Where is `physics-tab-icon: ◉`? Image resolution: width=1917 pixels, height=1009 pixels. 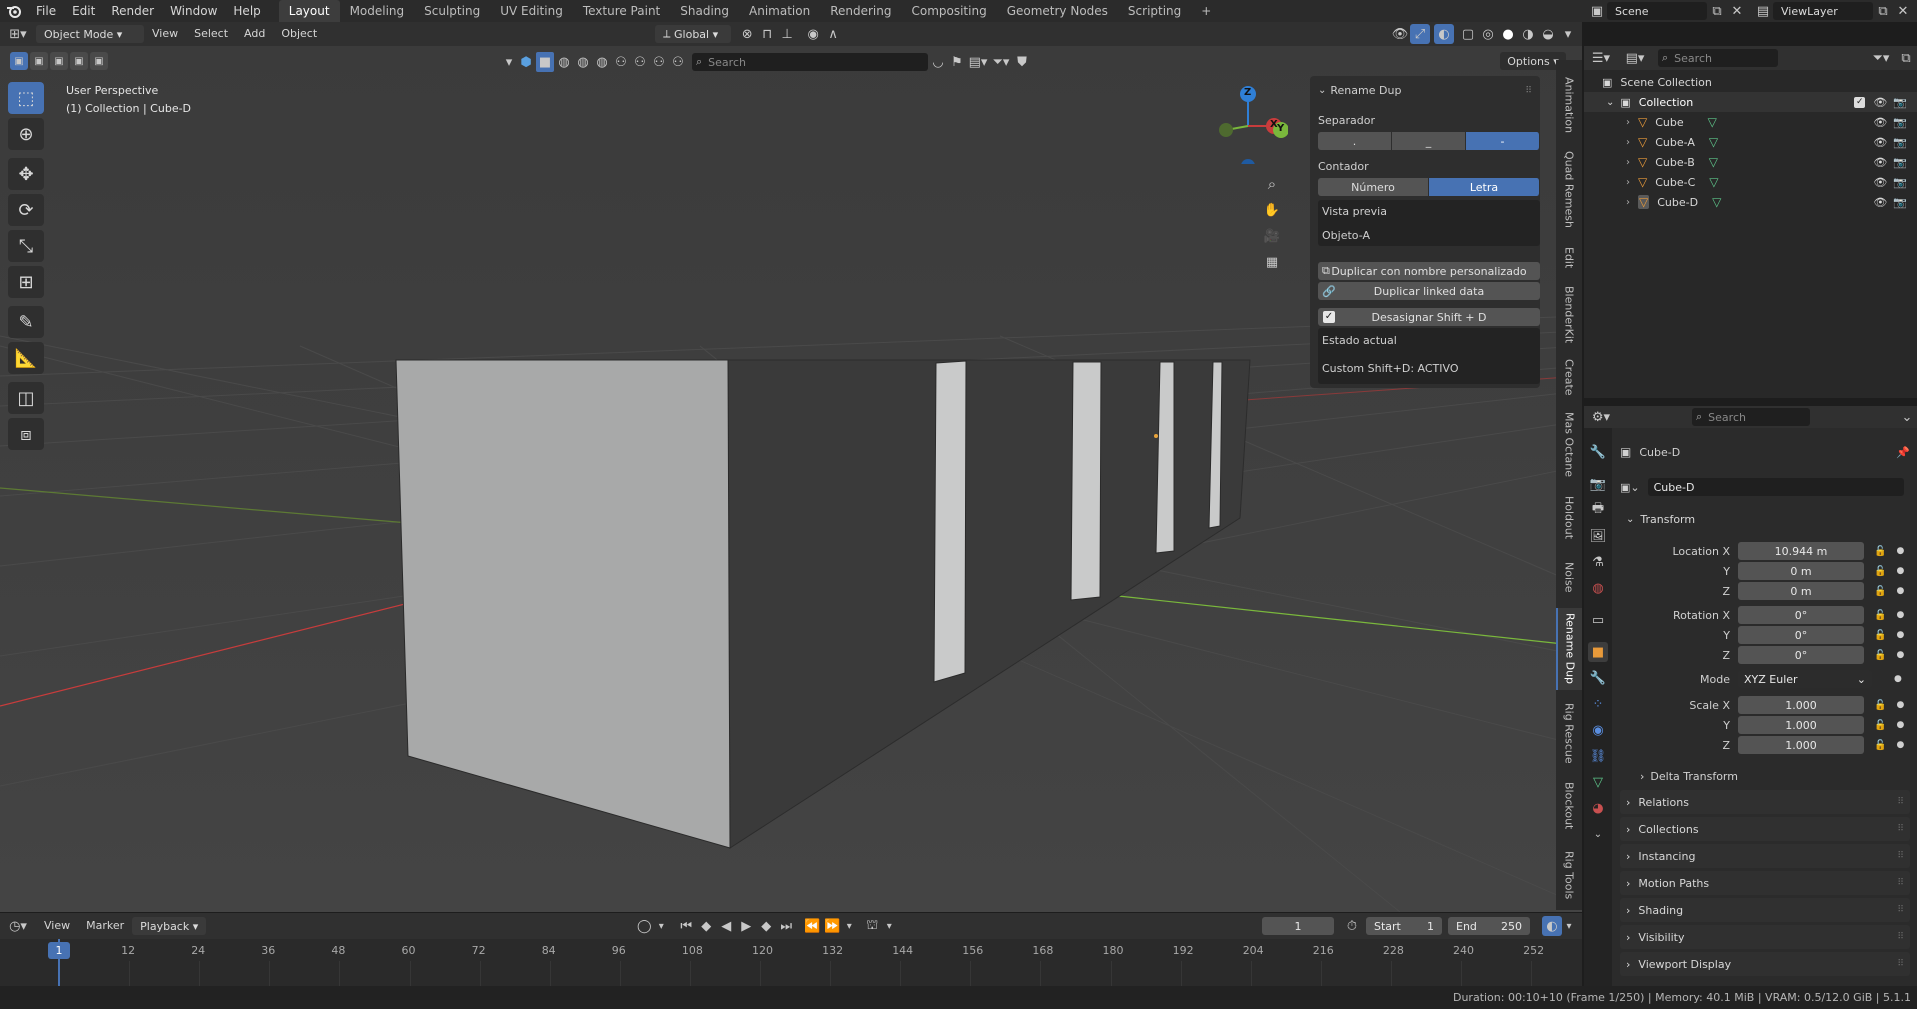
physics-tab-icon: ◉ is located at coordinates (1598, 730).